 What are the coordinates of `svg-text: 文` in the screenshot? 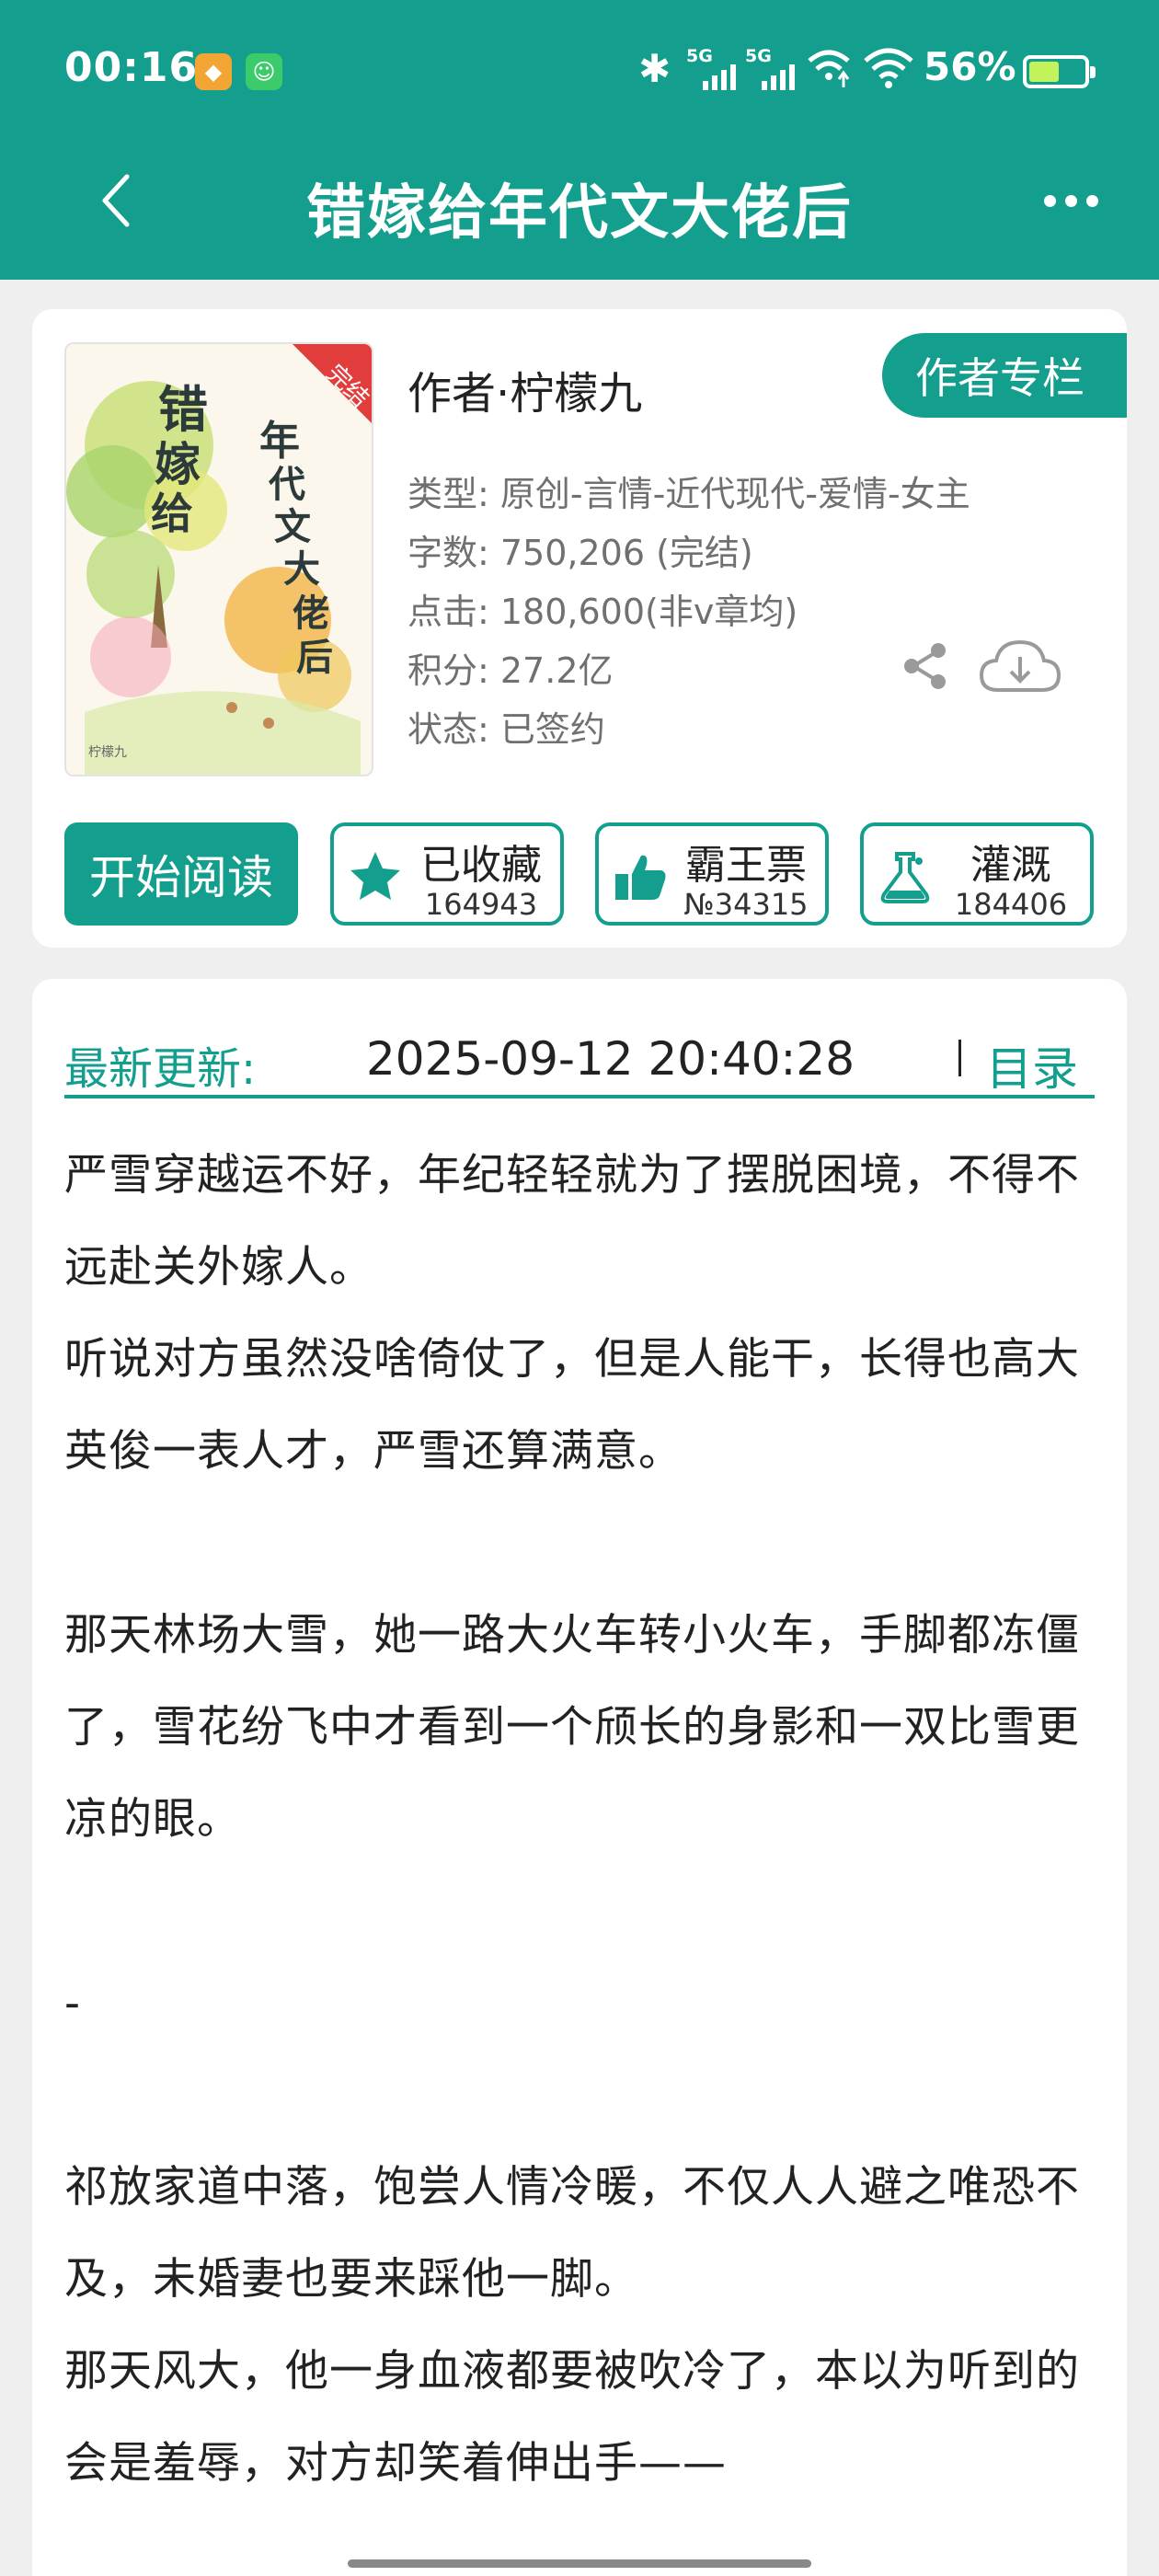 It's located at (292, 526).